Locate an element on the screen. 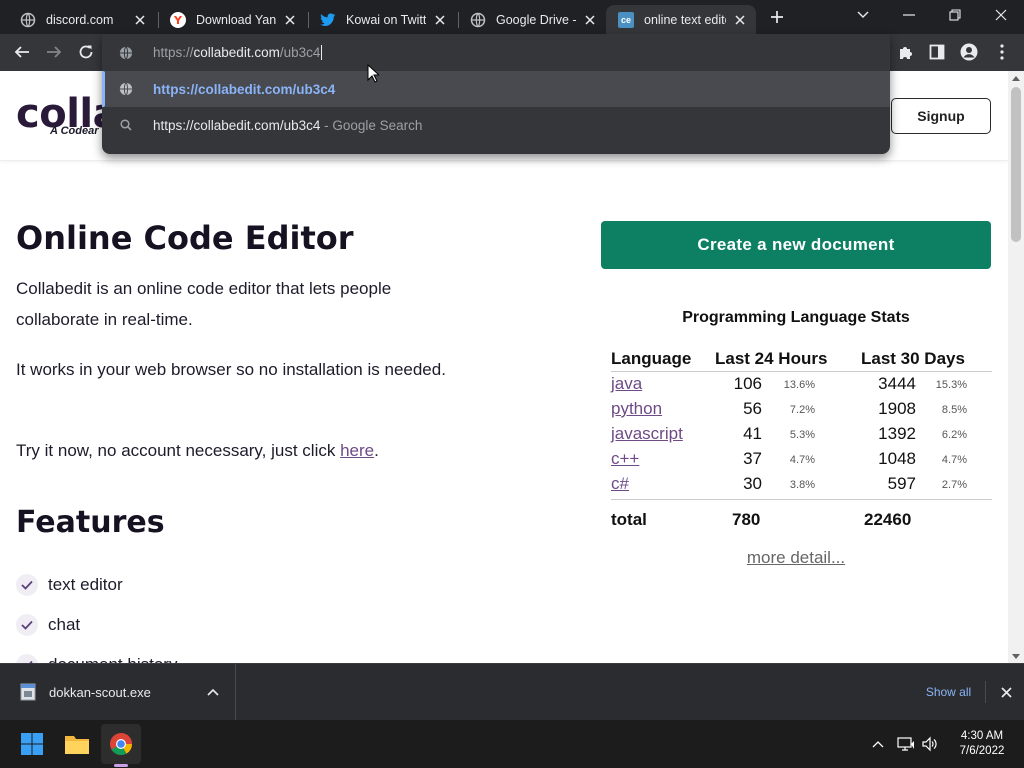 This screenshot has height=768, width=1024. language-link: java is located at coordinates (626, 383).